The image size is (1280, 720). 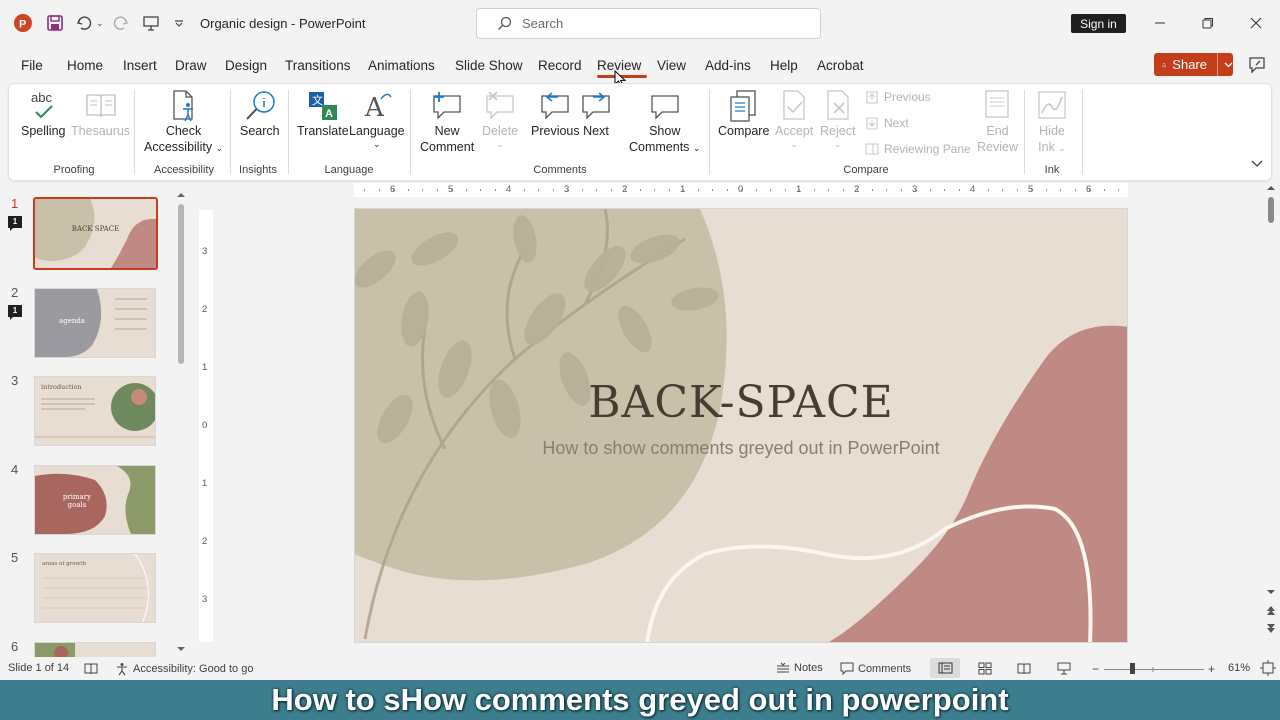 What do you see at coordinates (91, 668) in the screenshot?
I see `spelling-status-icon` at bounding box center [91, 668].